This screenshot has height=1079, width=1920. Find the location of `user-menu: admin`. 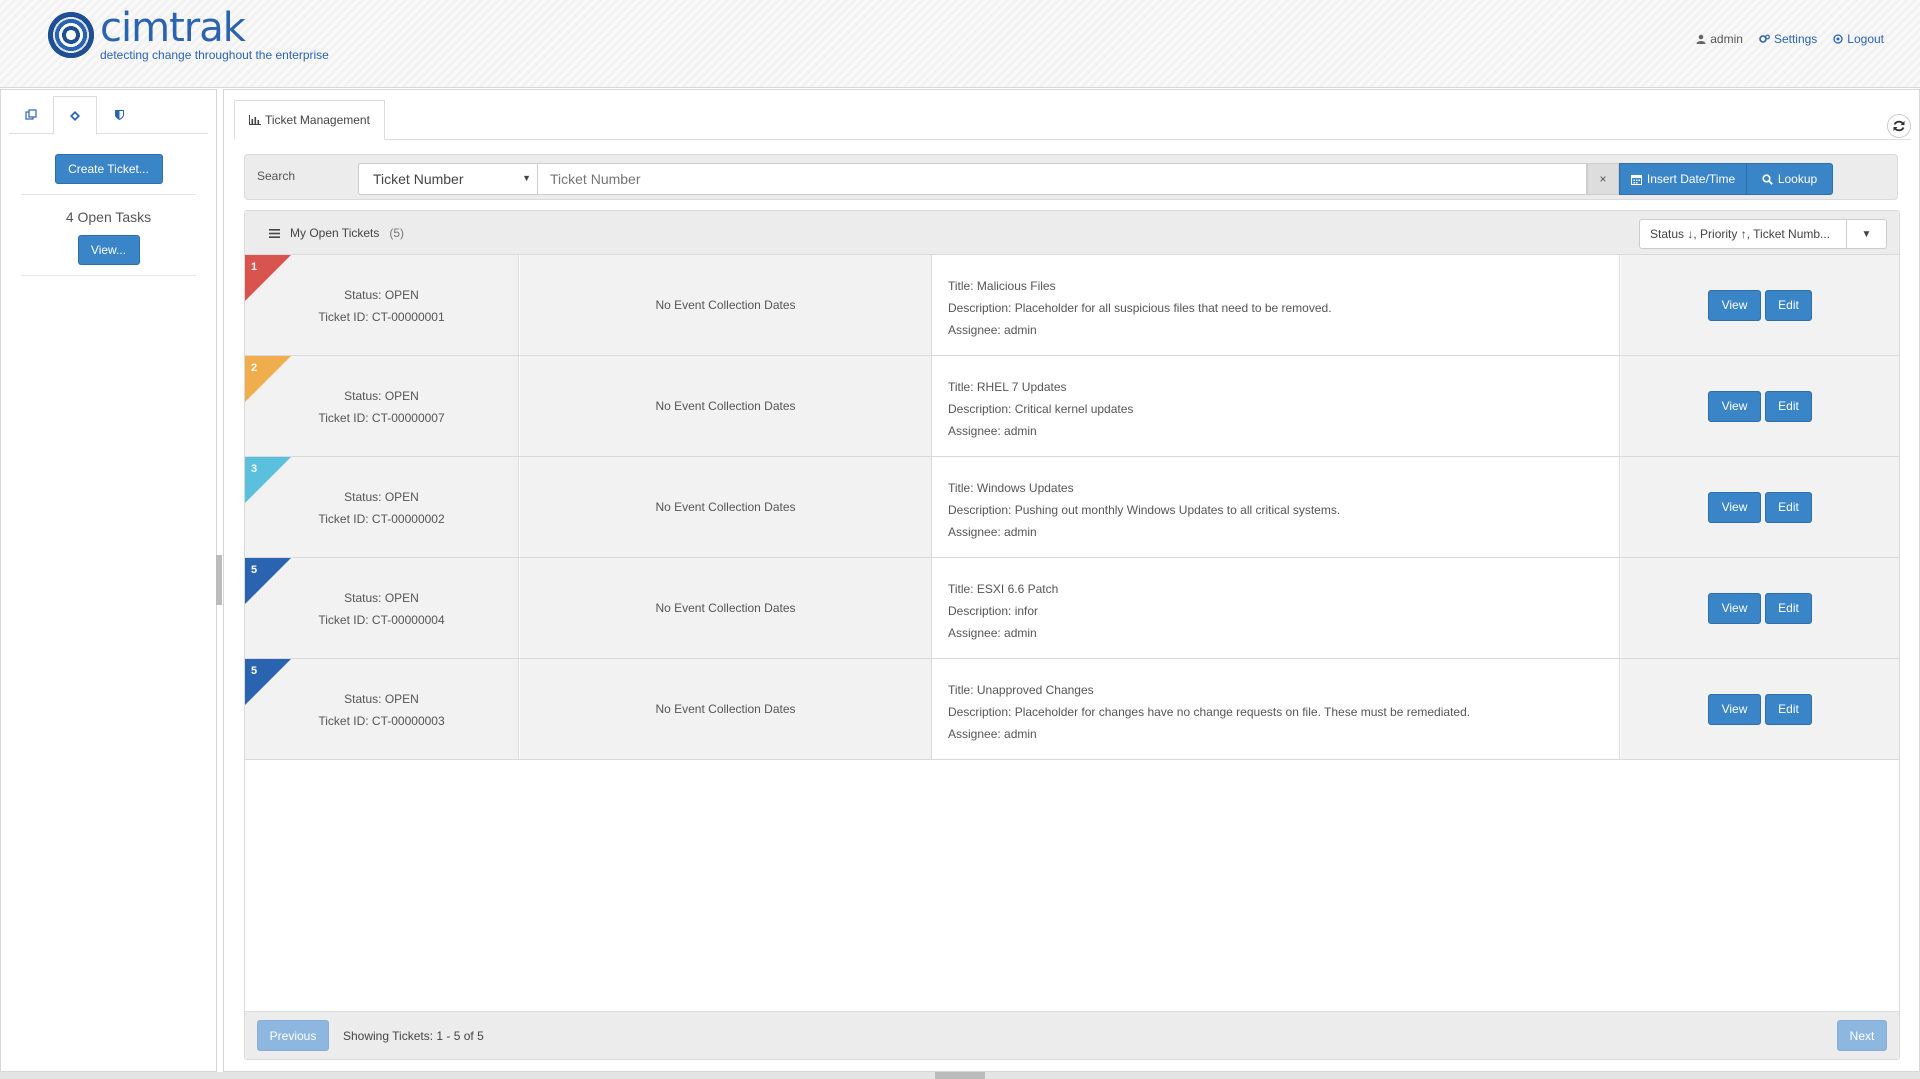

user-menu: admin is located at coordinates (1719, 39).